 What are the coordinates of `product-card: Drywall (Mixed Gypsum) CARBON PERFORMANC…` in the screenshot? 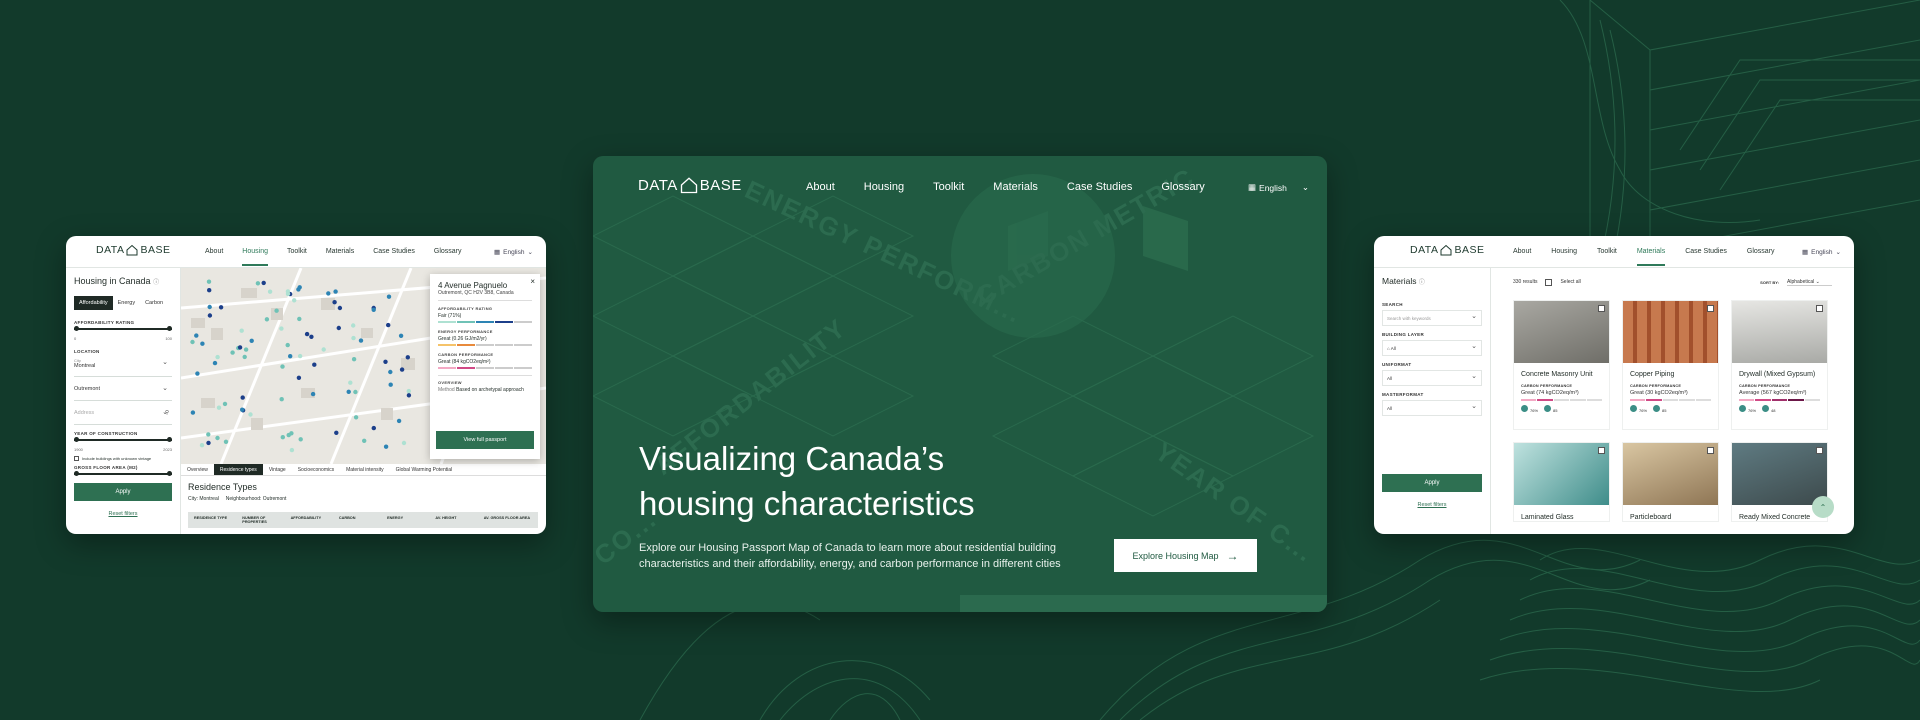 It's located at (1779, 365).